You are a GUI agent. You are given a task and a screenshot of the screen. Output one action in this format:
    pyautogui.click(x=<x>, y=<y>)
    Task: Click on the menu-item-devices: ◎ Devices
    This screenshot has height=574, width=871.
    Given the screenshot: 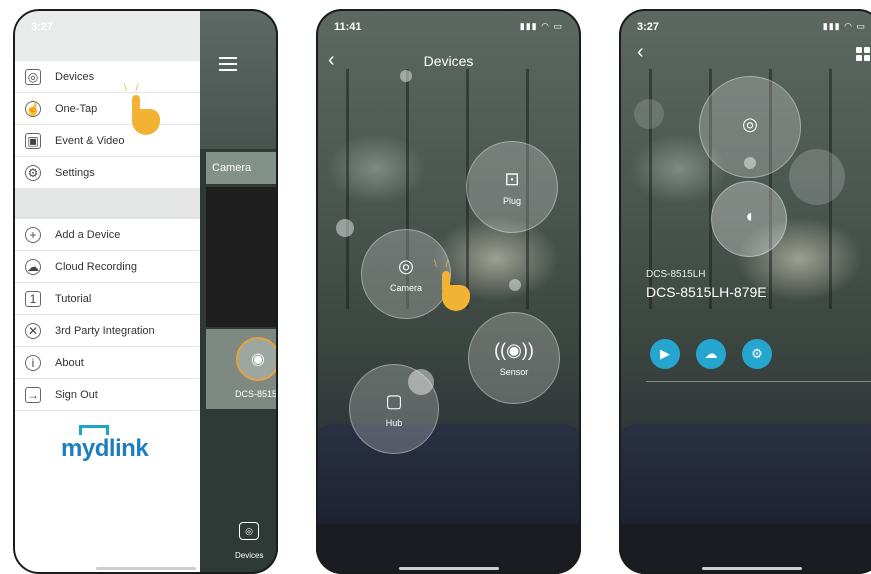 What is the action you would take?
    pyautogui.click(x=106, y=77)
    